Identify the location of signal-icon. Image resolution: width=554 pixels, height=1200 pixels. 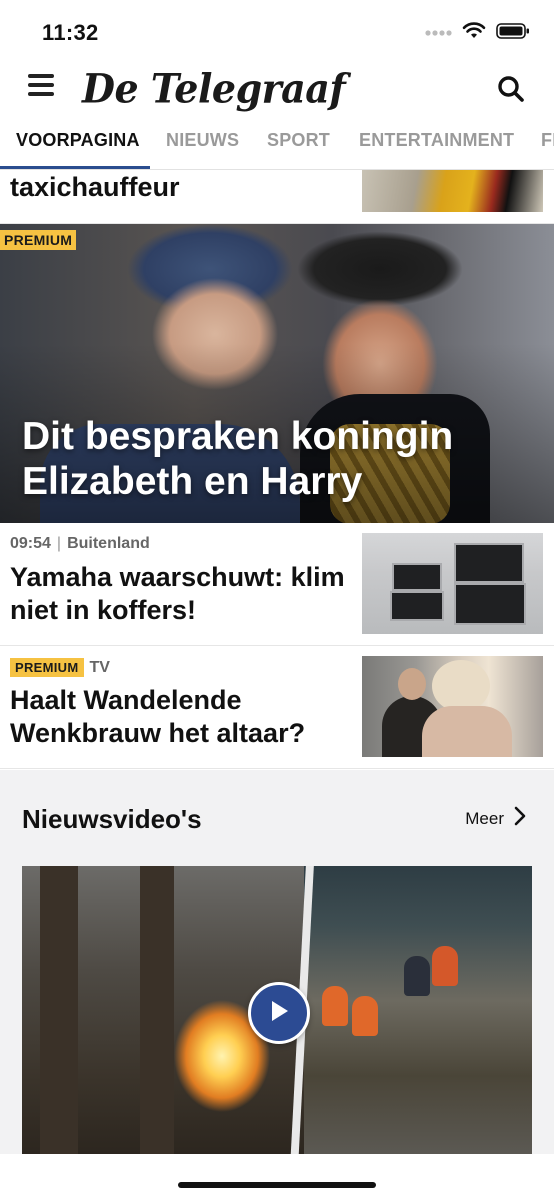
(438, 33).